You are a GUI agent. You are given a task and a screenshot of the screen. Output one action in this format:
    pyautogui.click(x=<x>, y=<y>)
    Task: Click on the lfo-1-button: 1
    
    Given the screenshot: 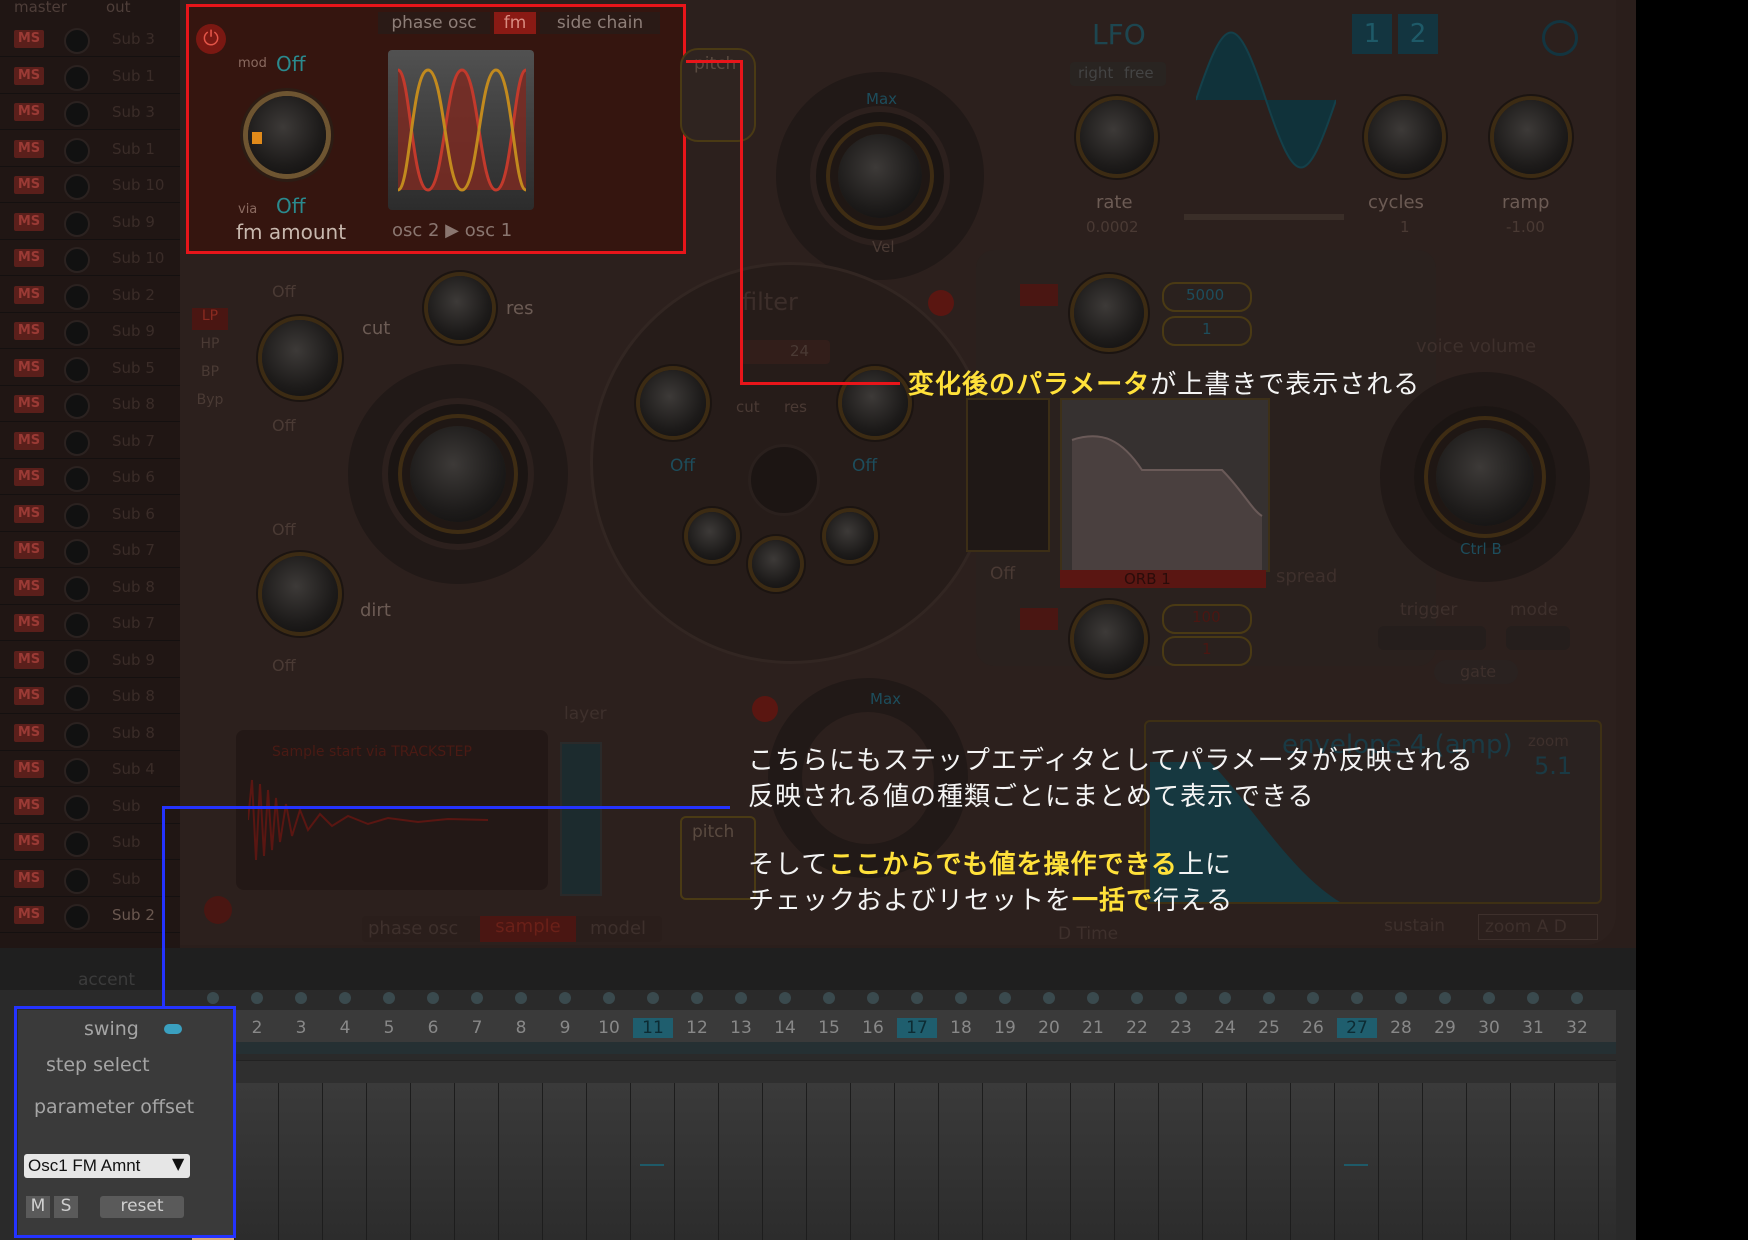 What is the action you would take?
    pyautogui.click(x=1372, y=34)
    